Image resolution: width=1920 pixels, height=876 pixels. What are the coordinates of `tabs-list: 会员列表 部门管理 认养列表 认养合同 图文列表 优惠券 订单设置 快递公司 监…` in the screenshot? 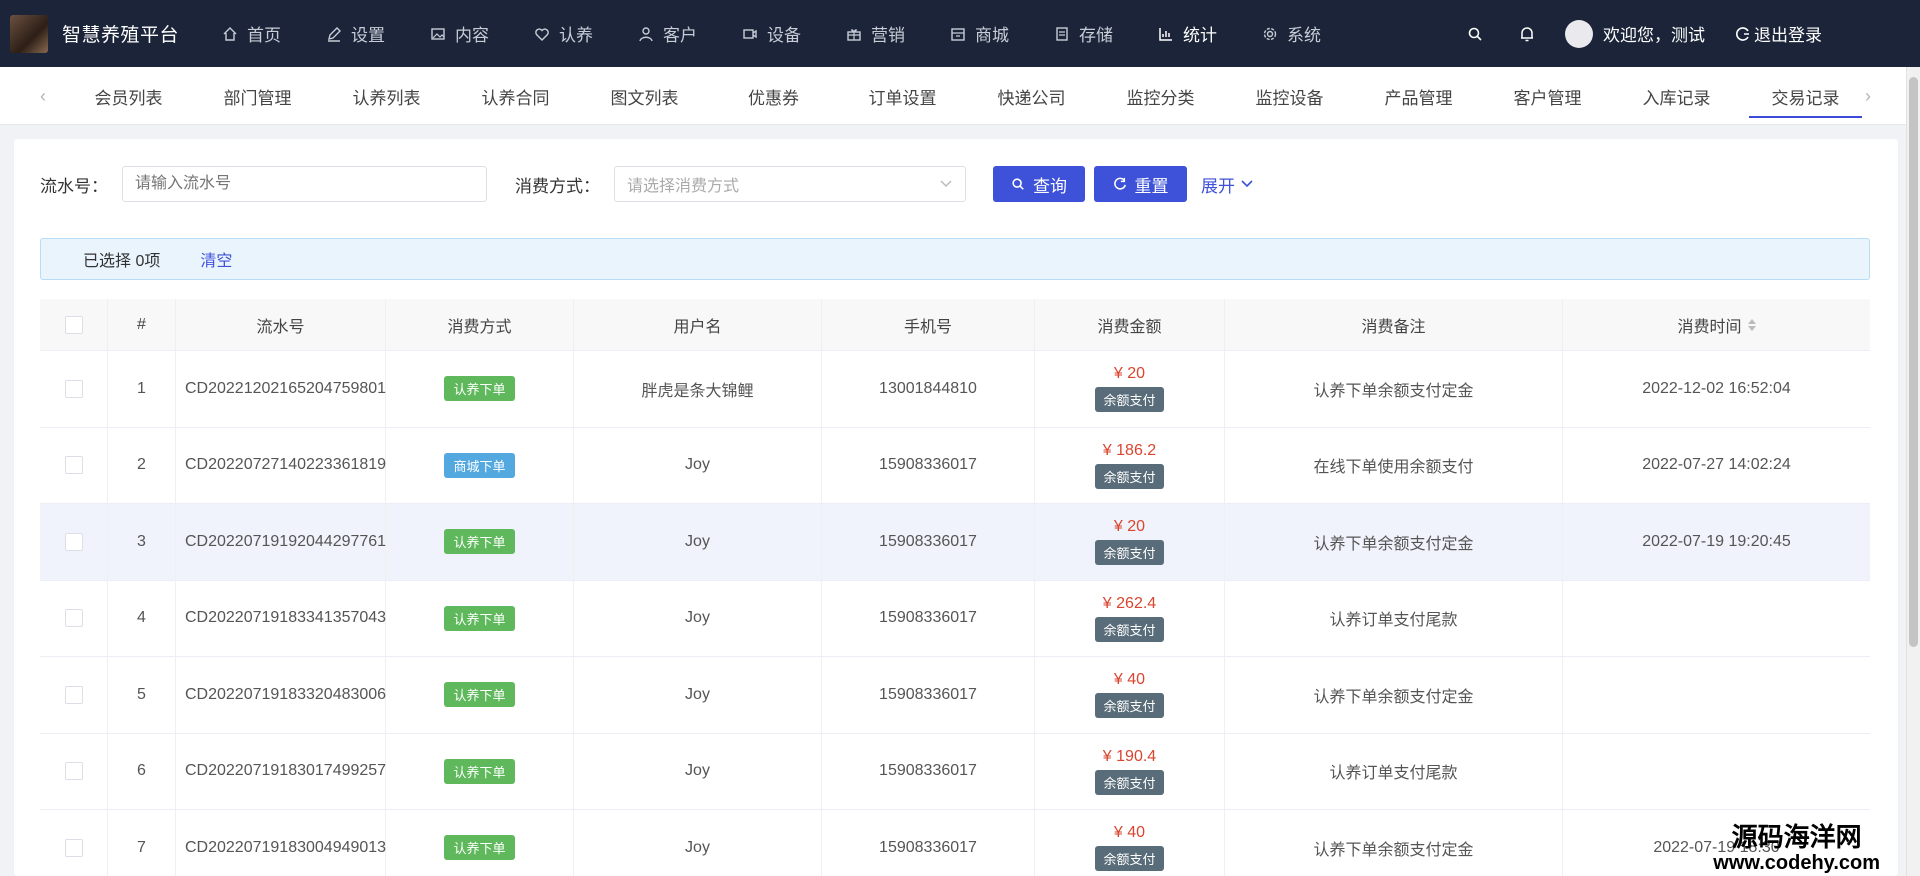 It's located at (967, 96).